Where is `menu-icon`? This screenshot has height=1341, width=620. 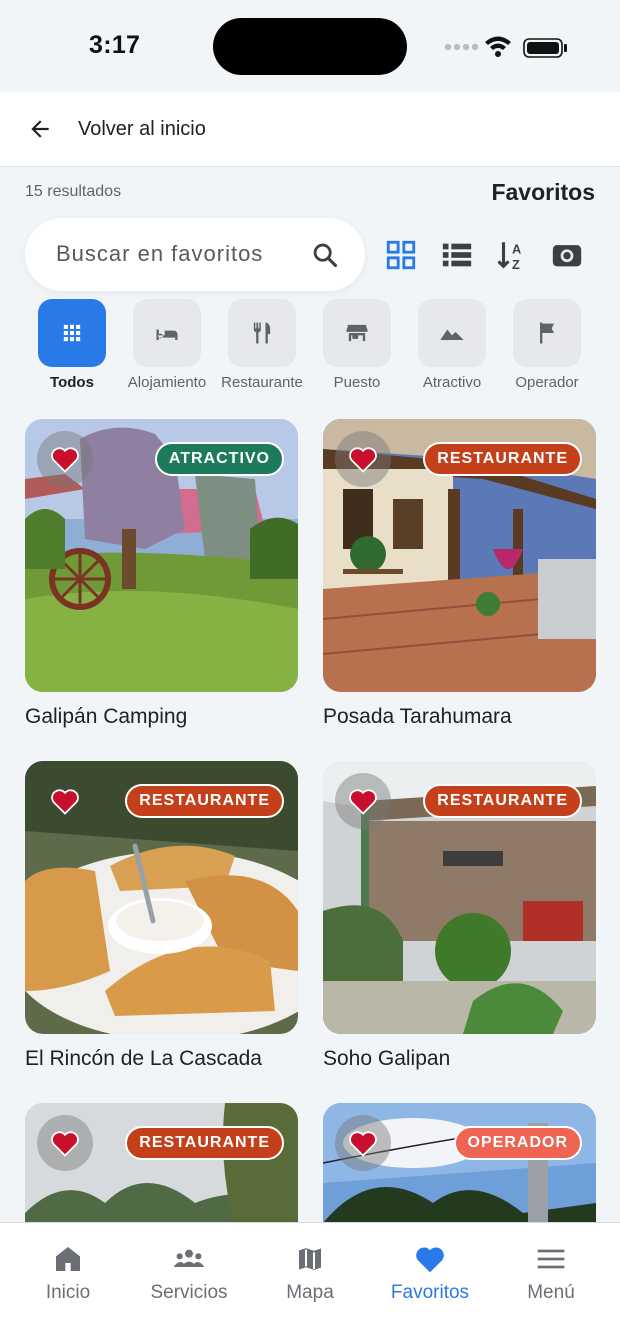 menu-icon is located at coordinates (551, 1259).